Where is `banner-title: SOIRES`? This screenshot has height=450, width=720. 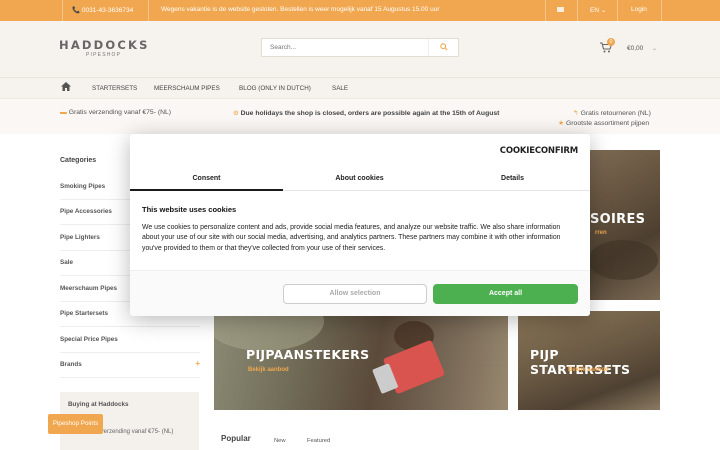 banner-title: SOIRES is located at coordinates (618, 219).